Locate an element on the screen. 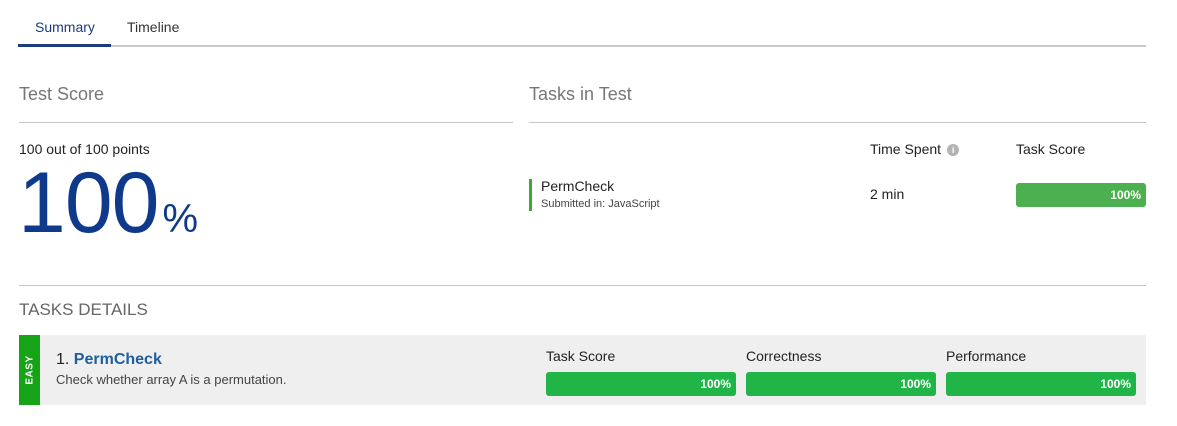 The height and width of the screenshot is (426, 1177). tab-summary: Summary is located at coordinates (65, 27).